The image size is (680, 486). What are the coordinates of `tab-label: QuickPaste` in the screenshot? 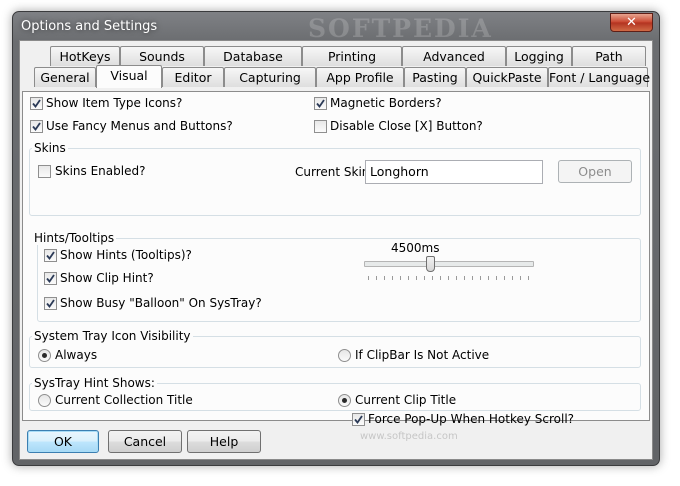 It's located at (507, 77).